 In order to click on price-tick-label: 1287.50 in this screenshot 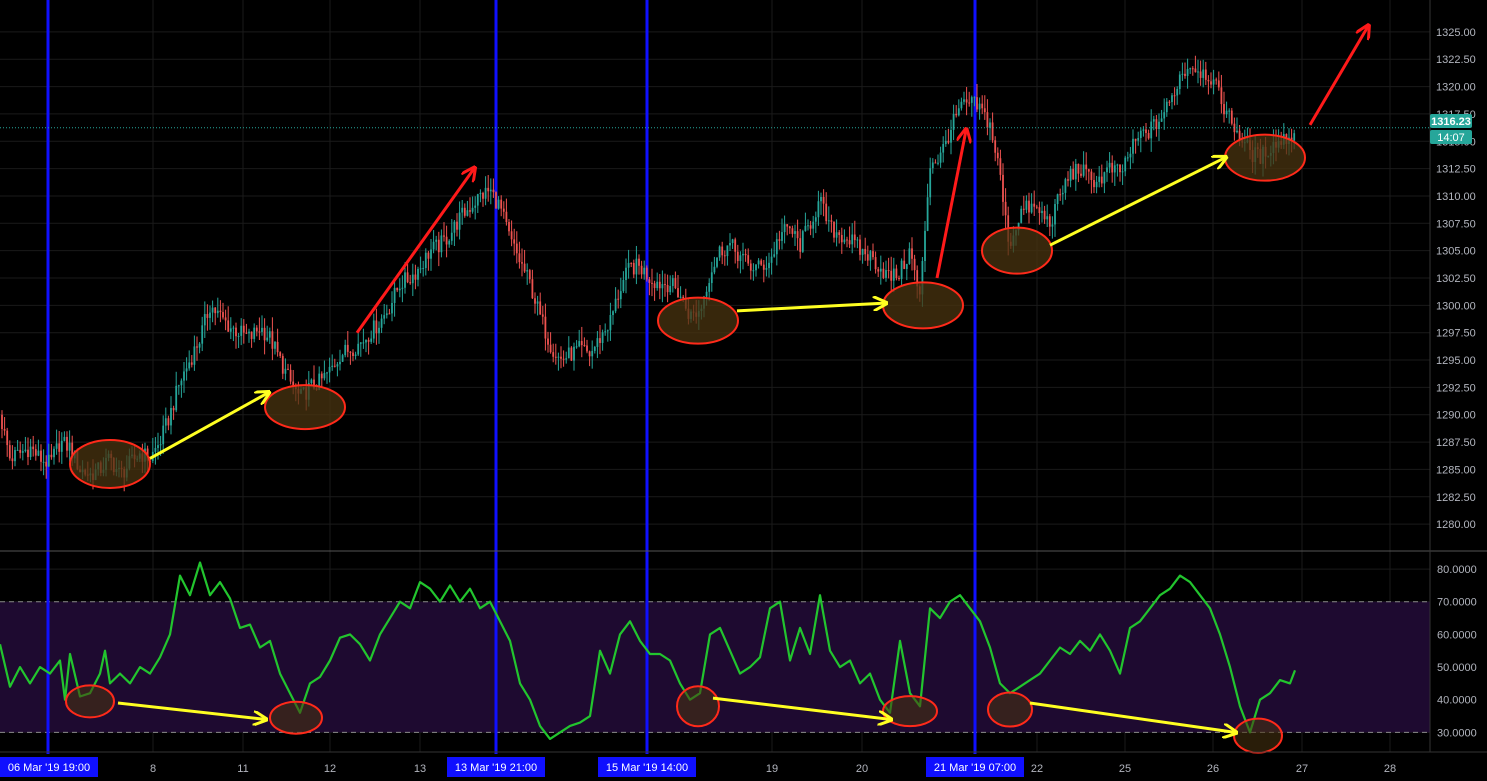, I will do `click(1456, 443)`.